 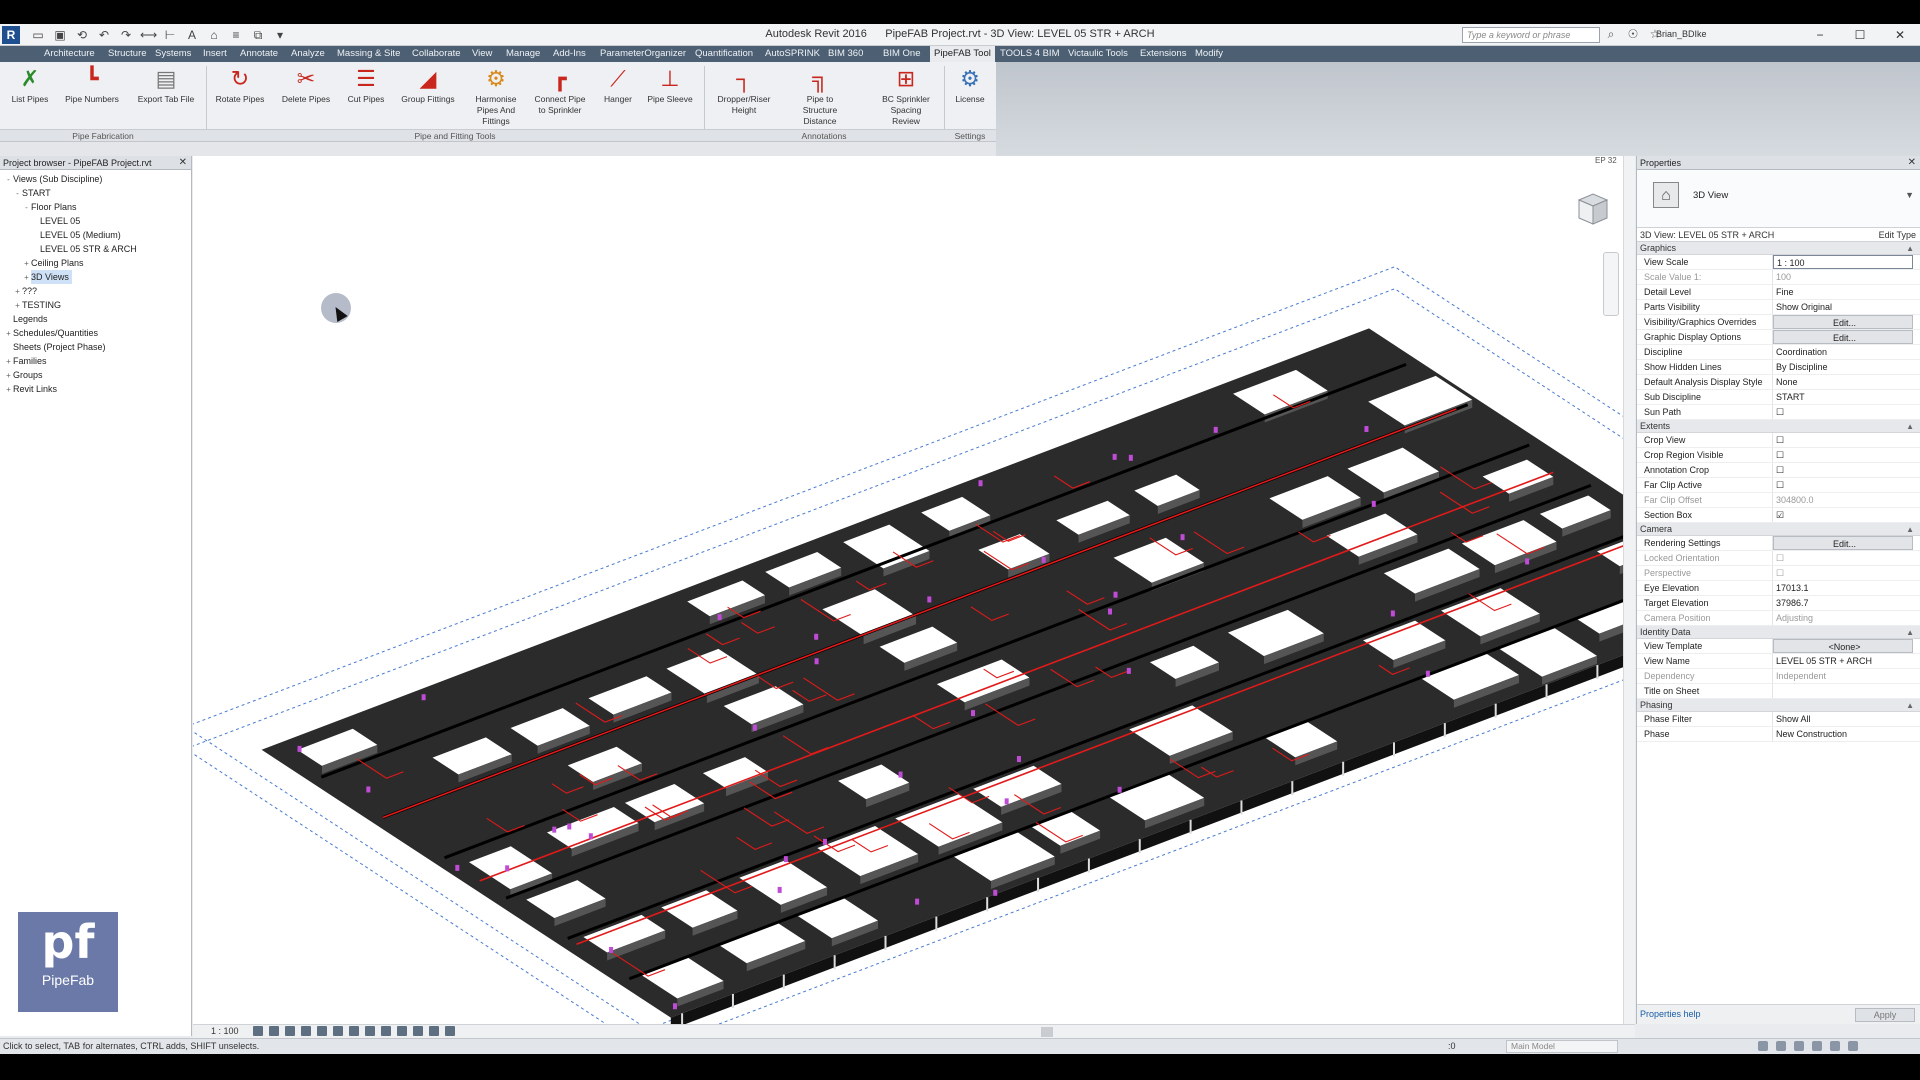 I want to click on tab-manage: Manage, so click(x=523, y=54).